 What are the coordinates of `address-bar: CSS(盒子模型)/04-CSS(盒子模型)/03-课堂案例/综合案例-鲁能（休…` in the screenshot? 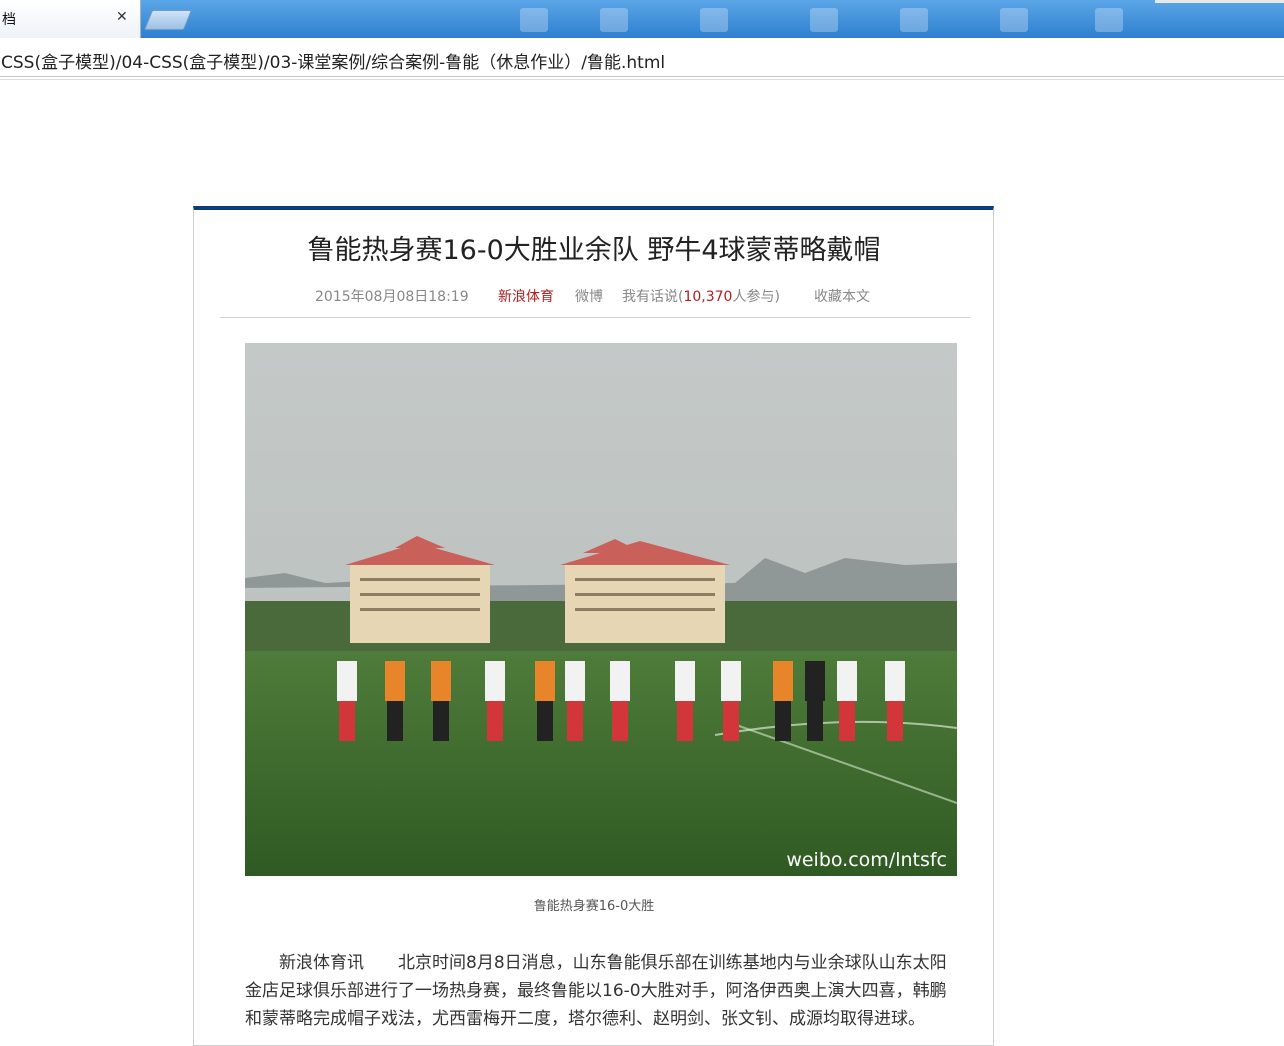 It's located at (642, 57).